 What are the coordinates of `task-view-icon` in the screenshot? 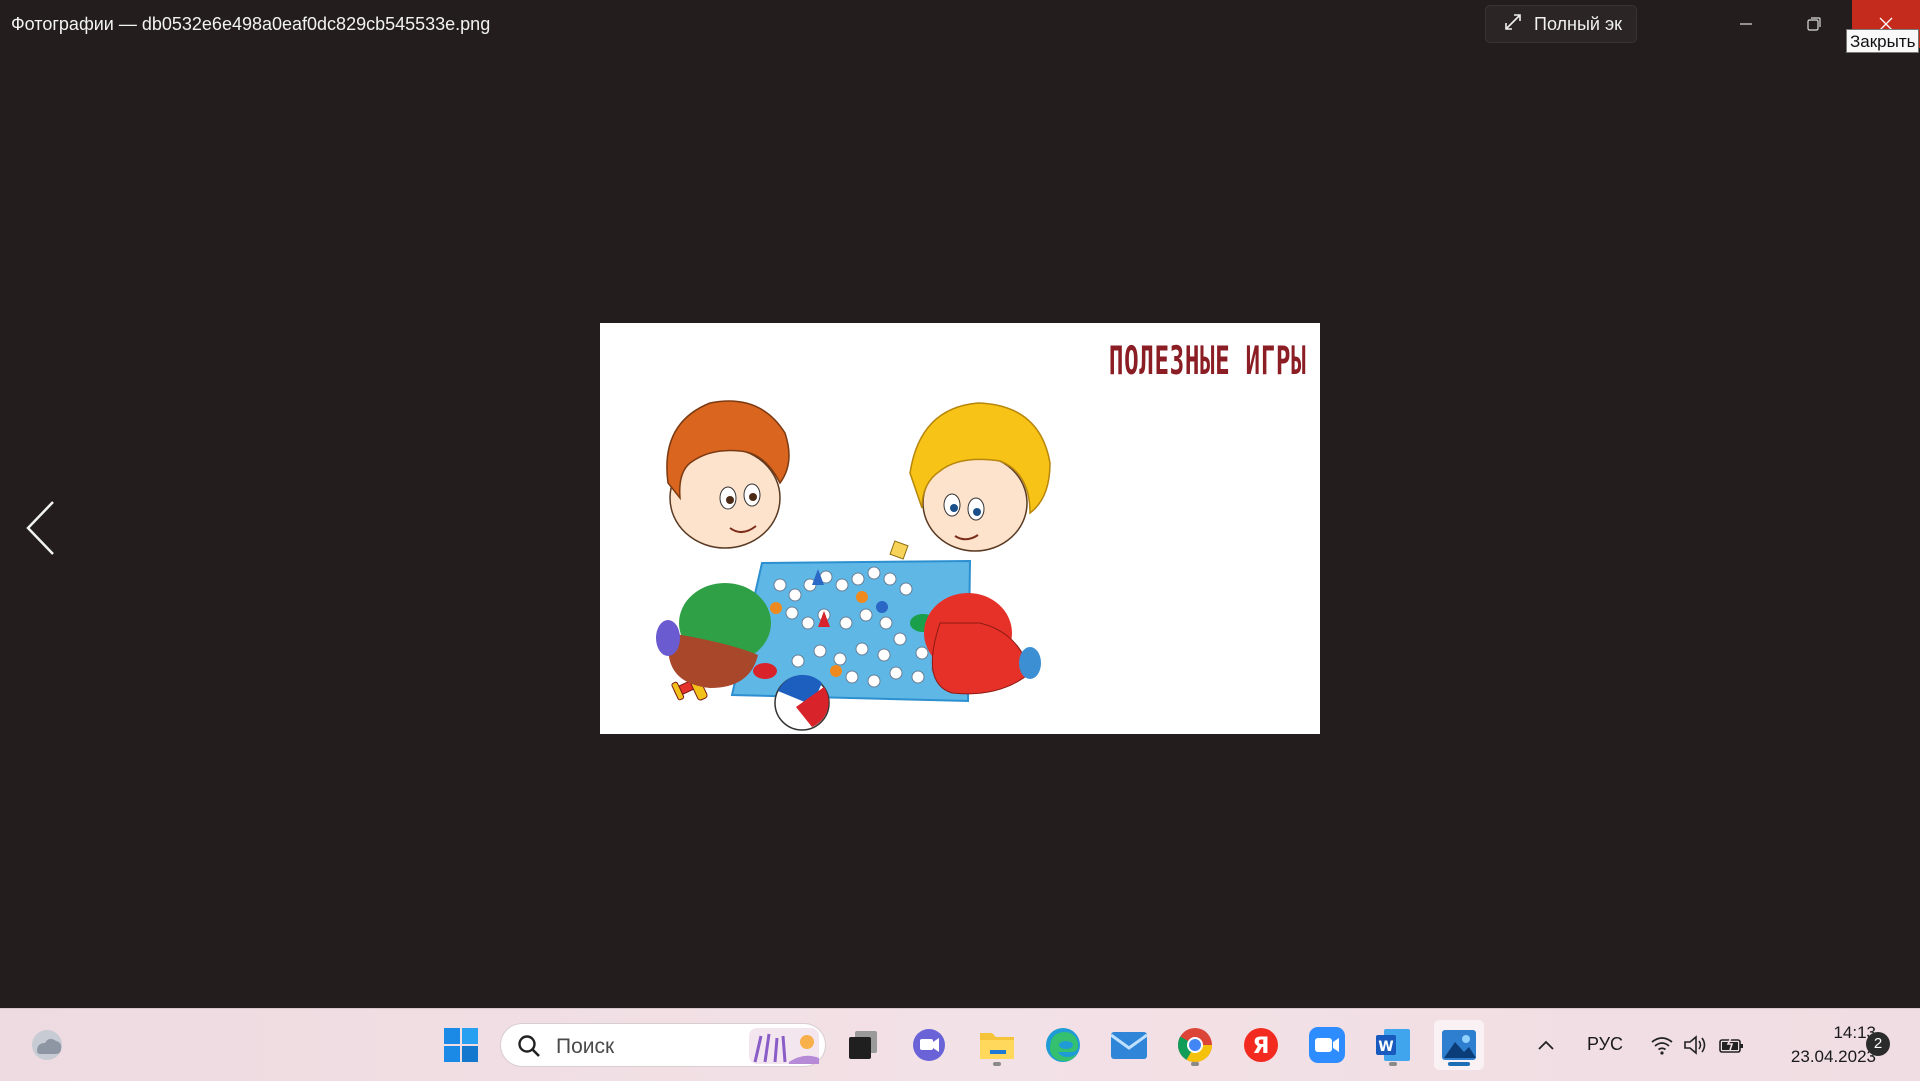 It's located at (863, 1045).